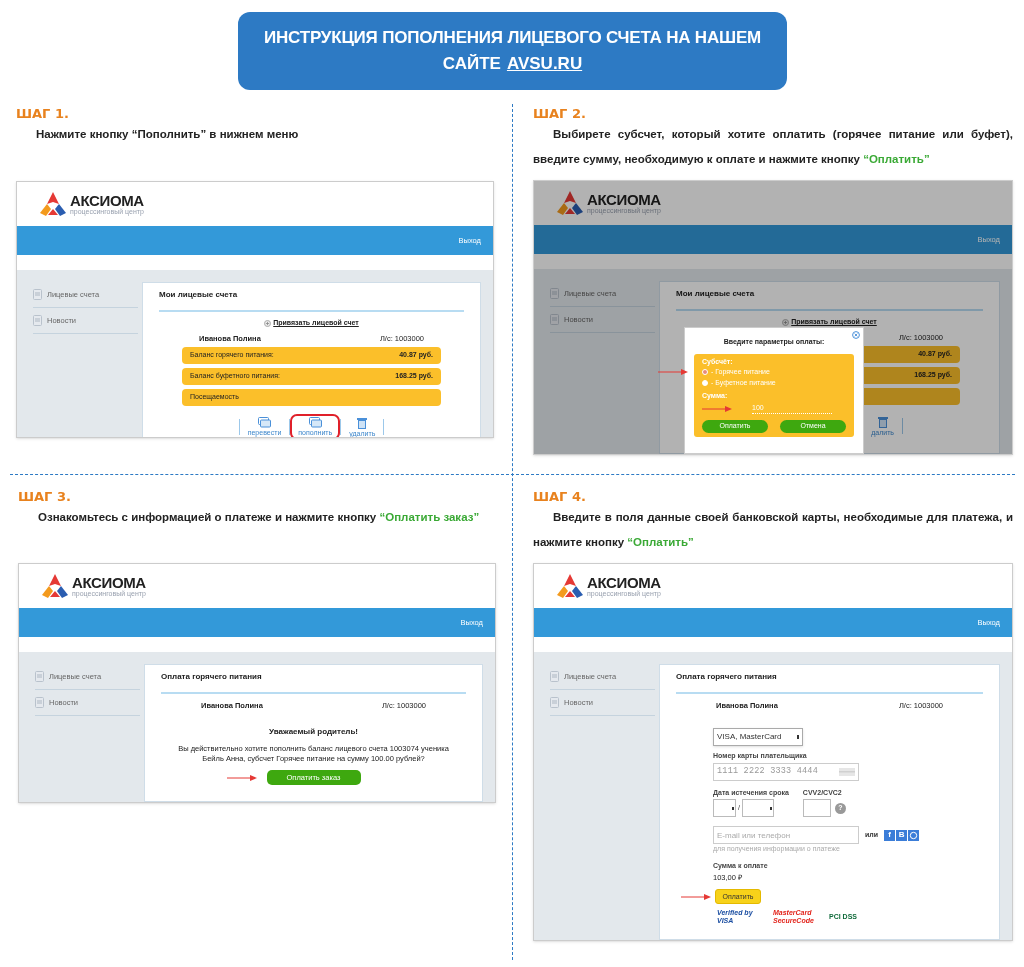 The image size is (1024, 967). What do you see at coordinates (786, 835) in the screenshot?
I see `email-field: E-mail или телефон` at bounding box center [786, 835].